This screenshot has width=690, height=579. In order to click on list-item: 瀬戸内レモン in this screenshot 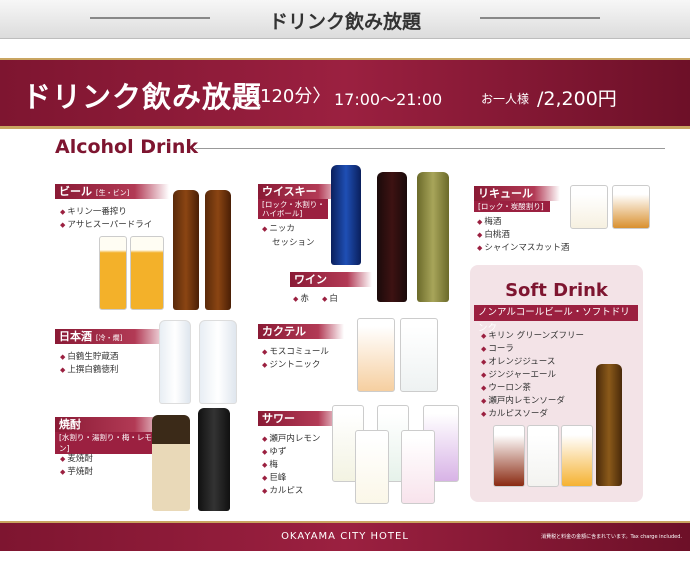, I will do `click(291, 438)`.